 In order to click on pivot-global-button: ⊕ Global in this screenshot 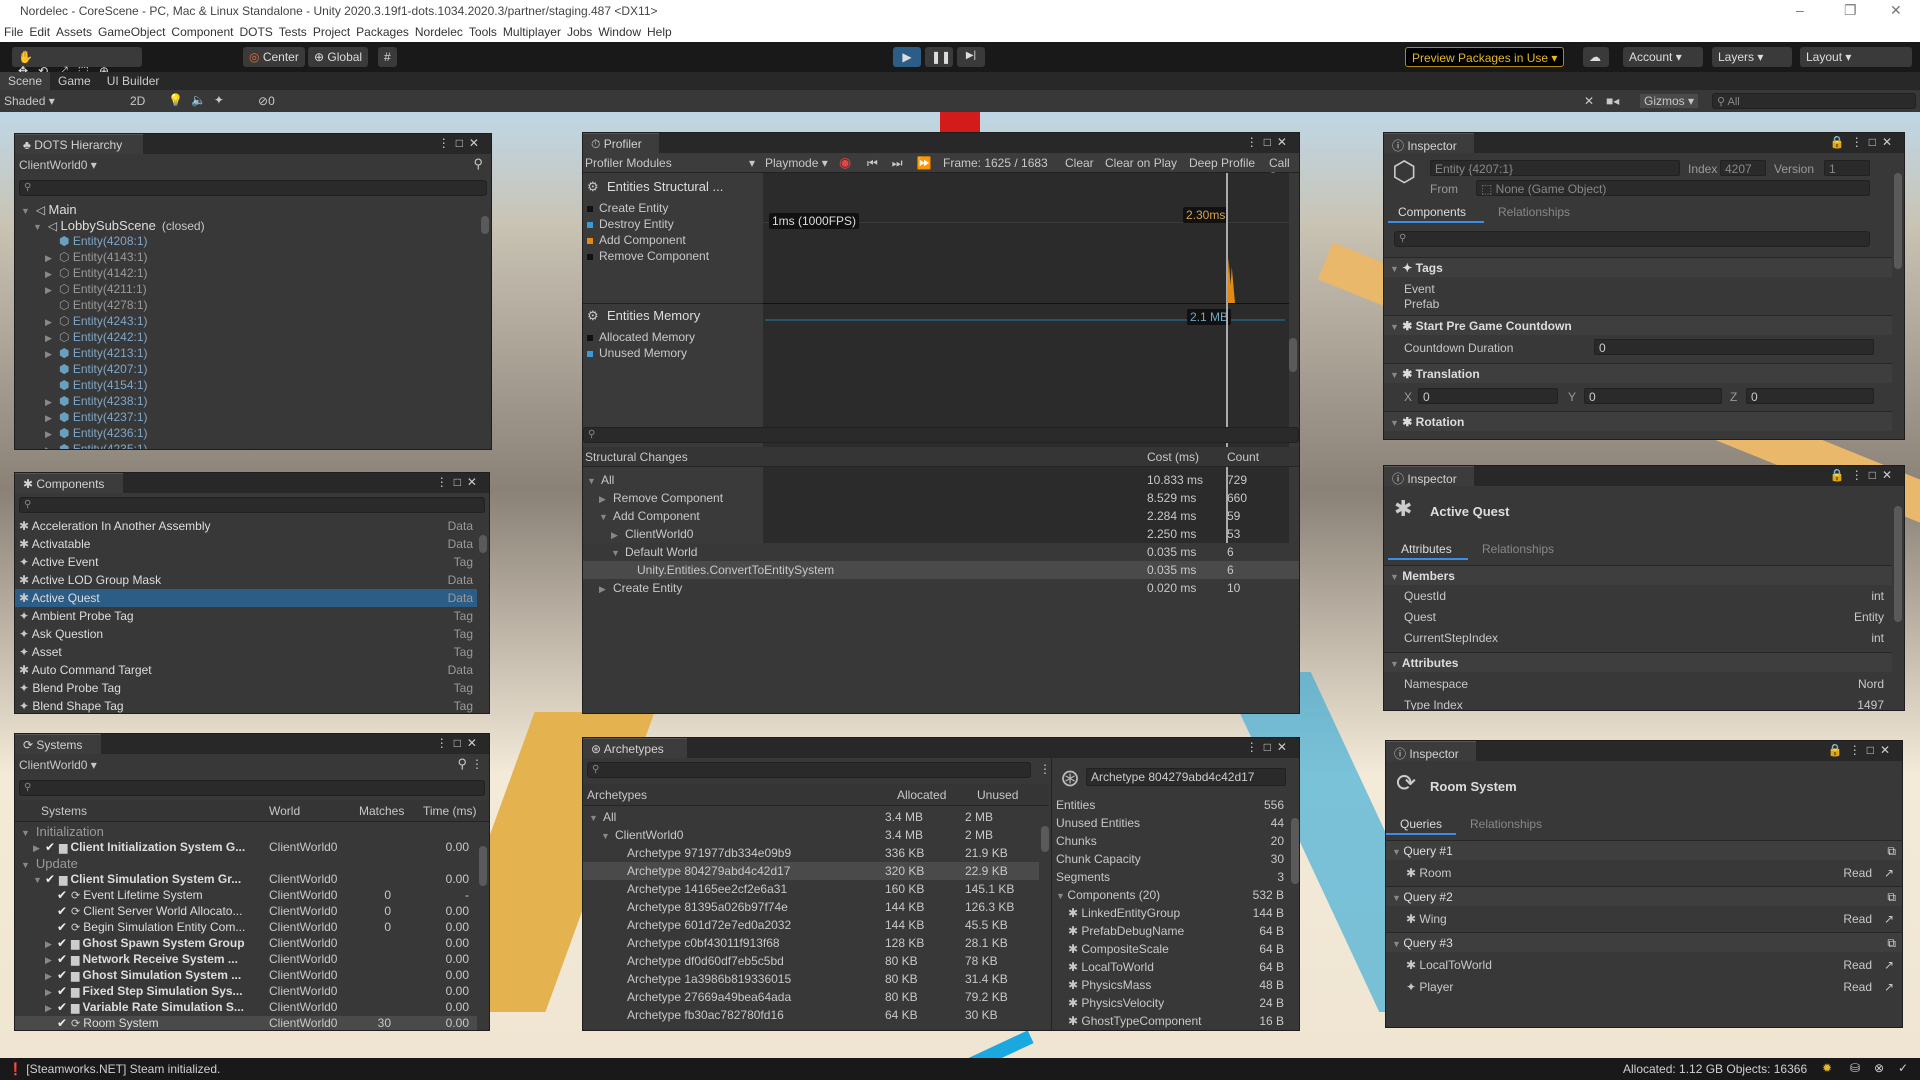, I will do `click(338, 57)`.